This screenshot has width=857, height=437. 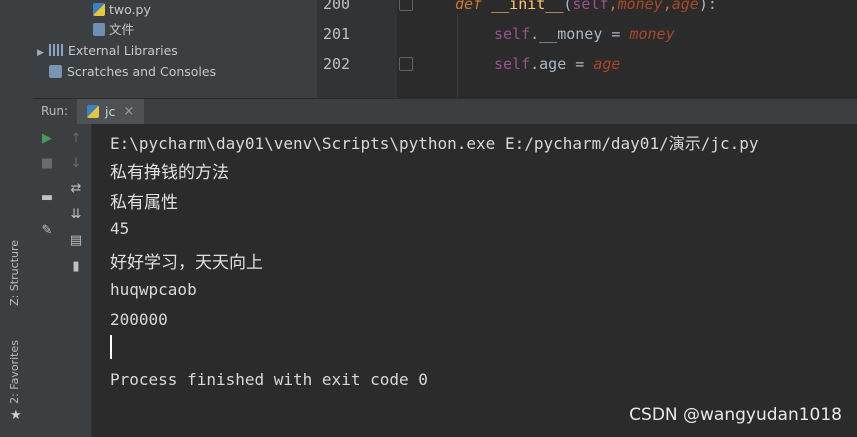 I want to click on soft-wrap-icon: ⇄, so click(x=76, y=188).